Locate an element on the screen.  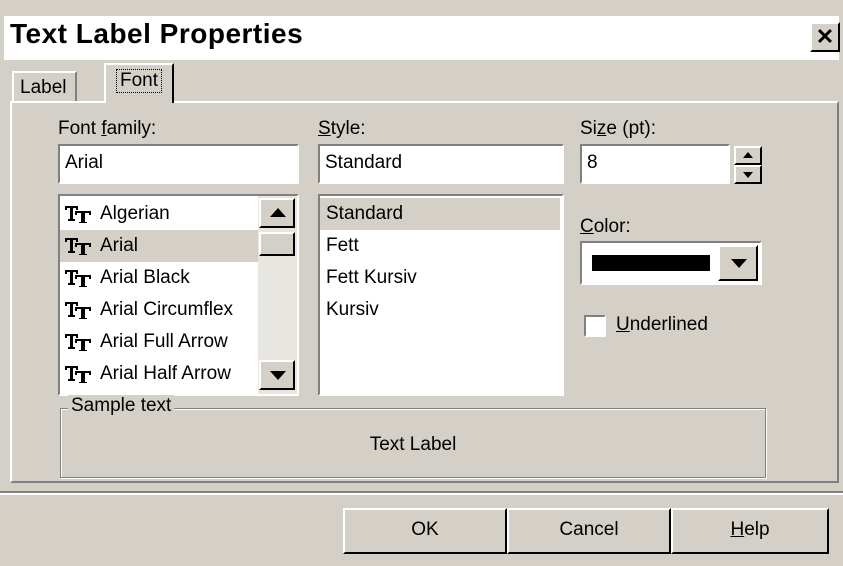
sample-text-preview: Text Label is located at coordinates (413, 444).